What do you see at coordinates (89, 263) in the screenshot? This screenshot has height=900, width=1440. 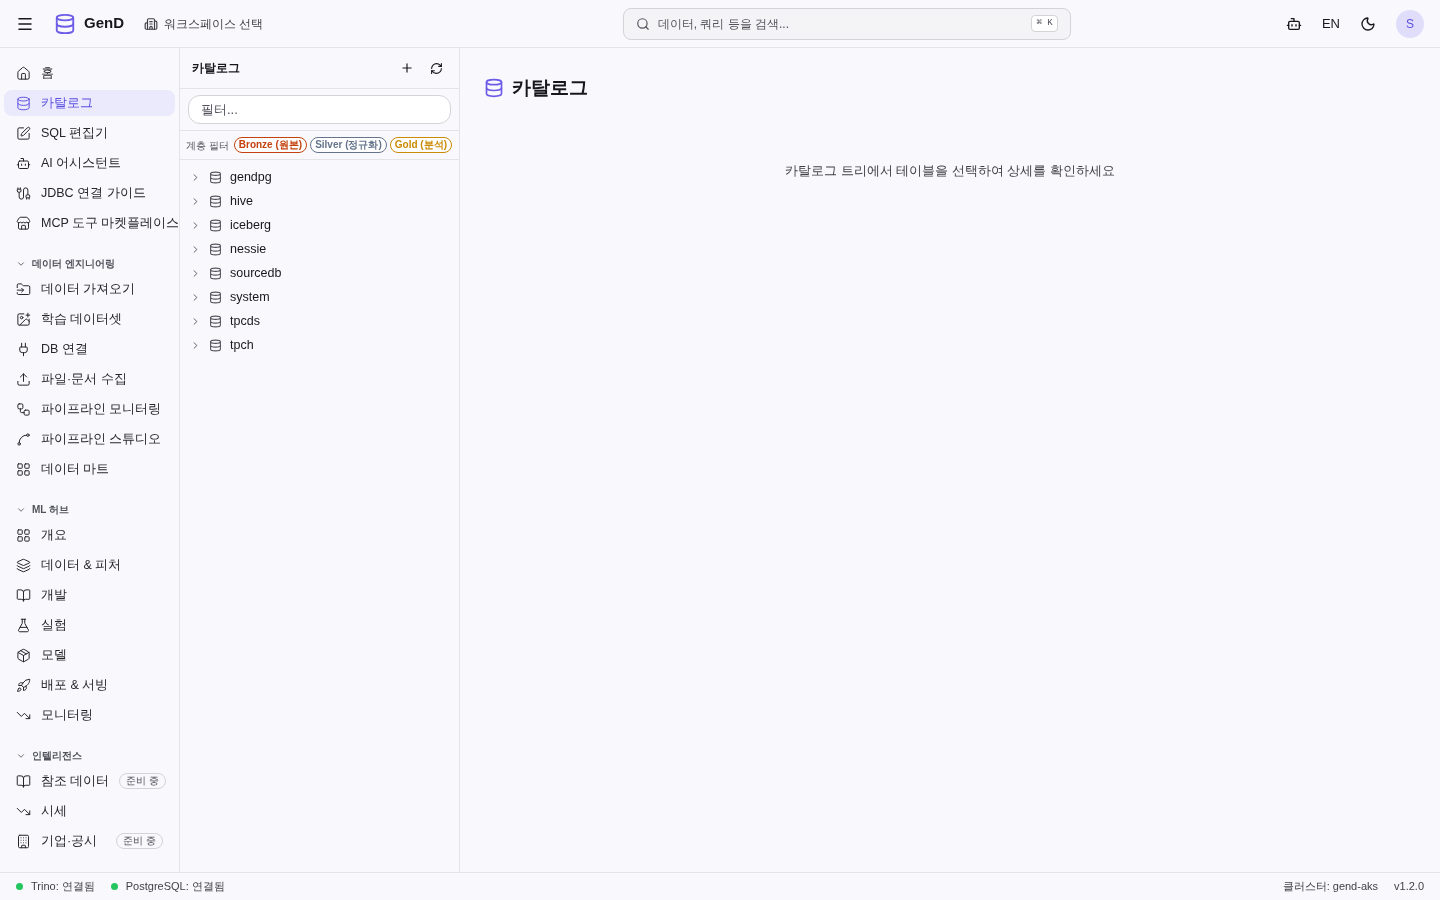 I see `section-header: 데이터 엔지니어링` at bounding box center [89, 263].